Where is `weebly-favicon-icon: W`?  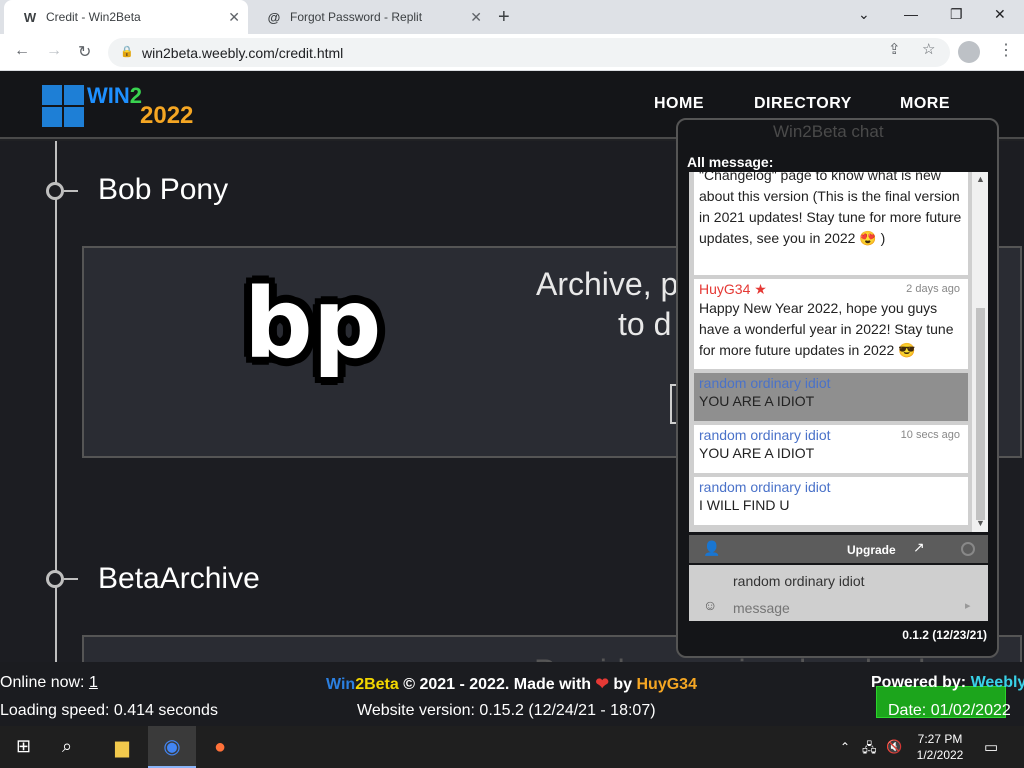 weebly-favicon-icon: W is located at coordinates (30, 17).